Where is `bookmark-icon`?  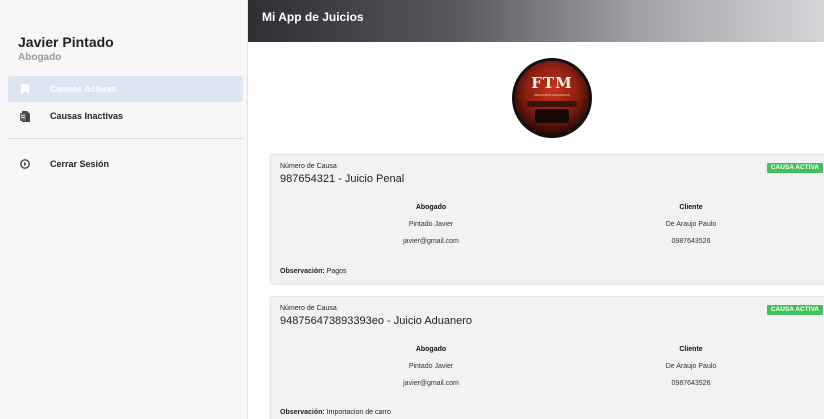 bookmark-icon is located at coordinates (25, 89).